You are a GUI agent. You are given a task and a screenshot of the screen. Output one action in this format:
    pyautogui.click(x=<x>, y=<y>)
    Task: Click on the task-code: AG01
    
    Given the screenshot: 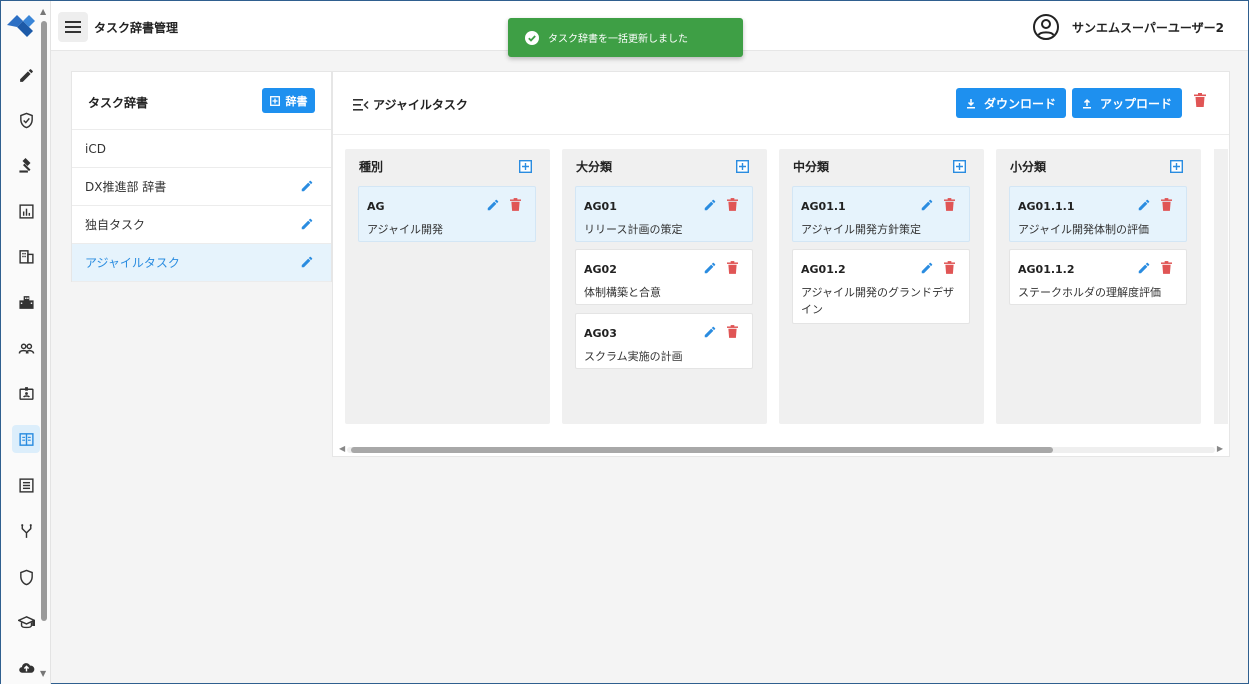 What is the action you would take?
    pyautogui.click(x=600, y=206)
    